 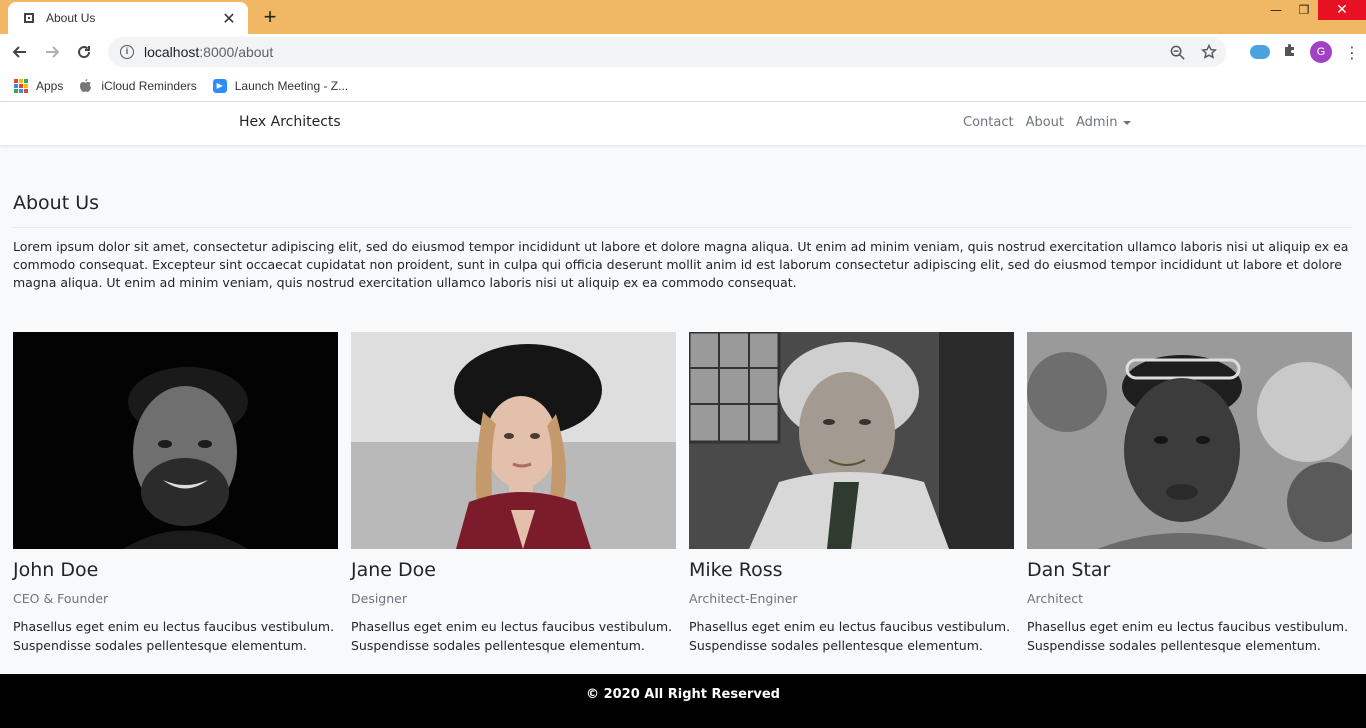 I want to click on extensions-area: G ⋮, so click(x=1308, y=52).